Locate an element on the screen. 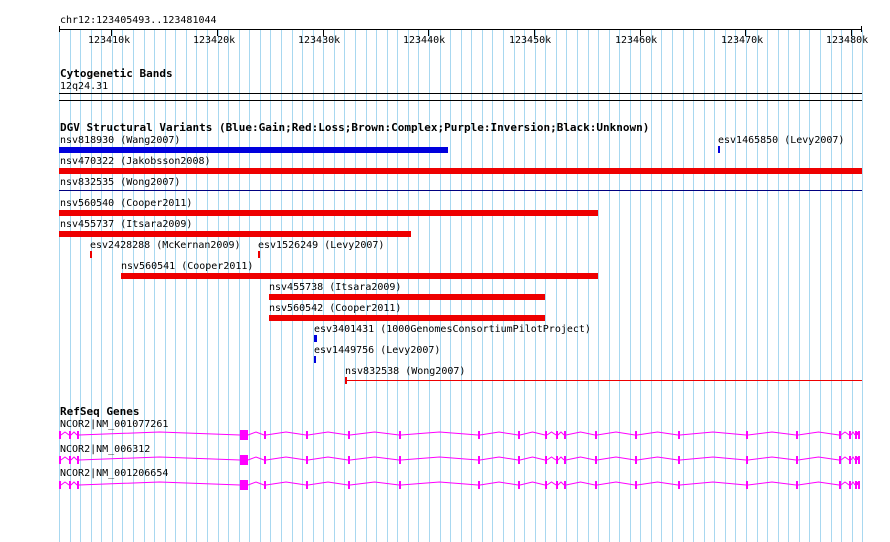 This screenshot has height=542, width=890. cytoband-band-top is located at coordinates (460, 93).